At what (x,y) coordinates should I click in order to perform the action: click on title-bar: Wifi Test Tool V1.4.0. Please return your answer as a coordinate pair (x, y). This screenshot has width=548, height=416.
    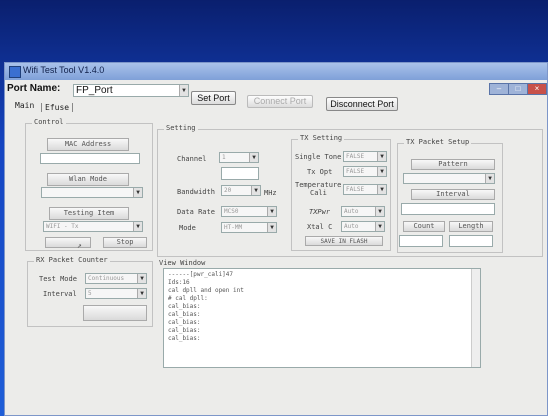
    Looking at the image, I should click on (276, 71).